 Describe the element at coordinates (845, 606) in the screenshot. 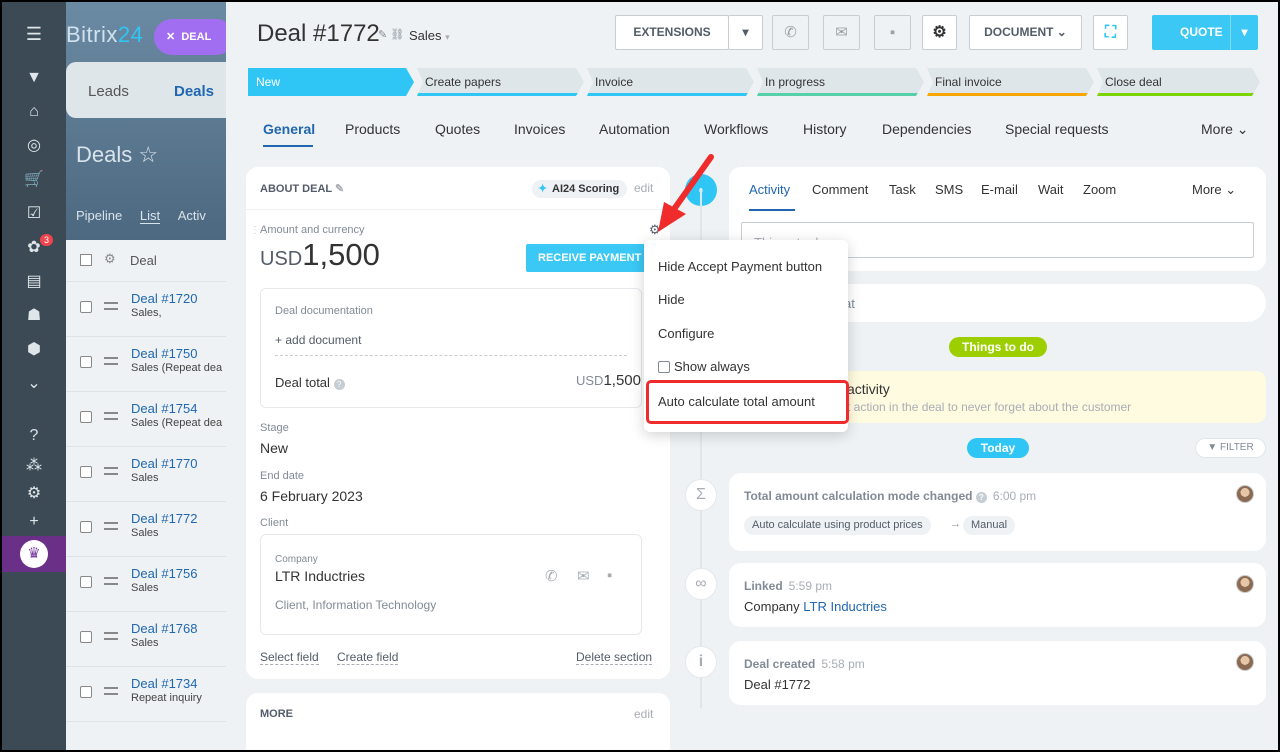

I see `company-link: LTR Inductries` at that location.